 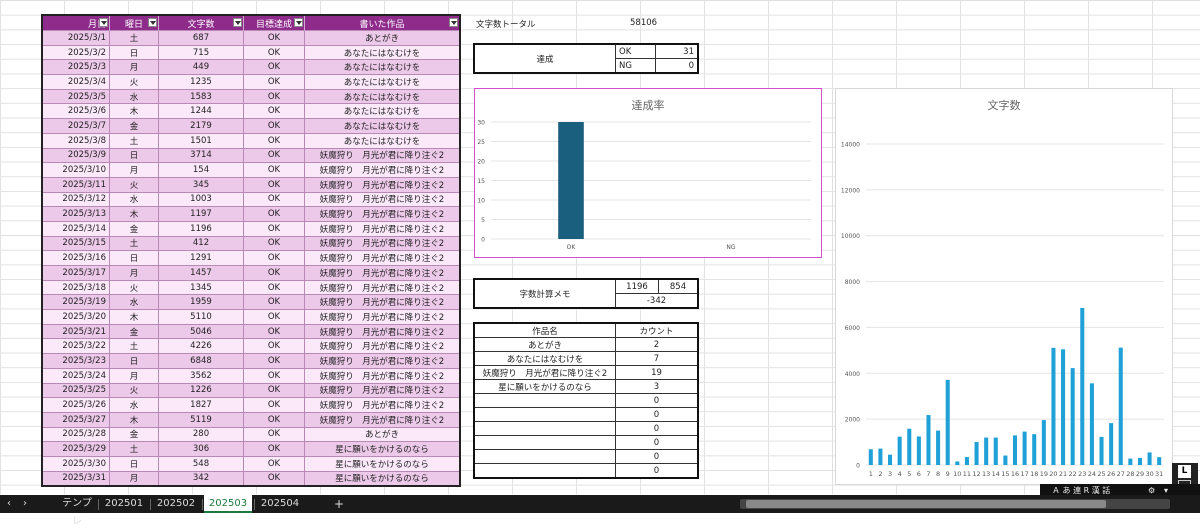 I want to click on table-cell: 2025/3/27, so click(x=76, y=419).